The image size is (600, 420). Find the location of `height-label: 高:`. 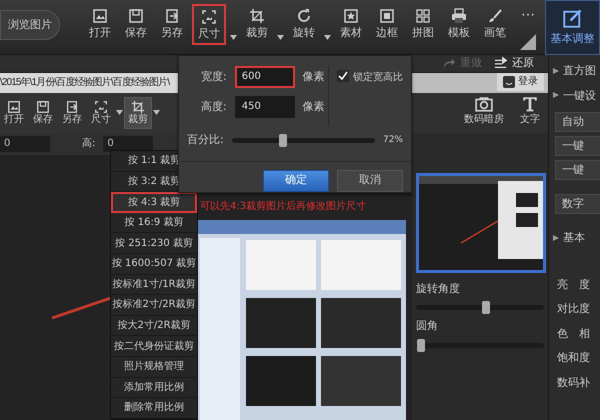

height-label: 高: is located at coordinates (89, 143).